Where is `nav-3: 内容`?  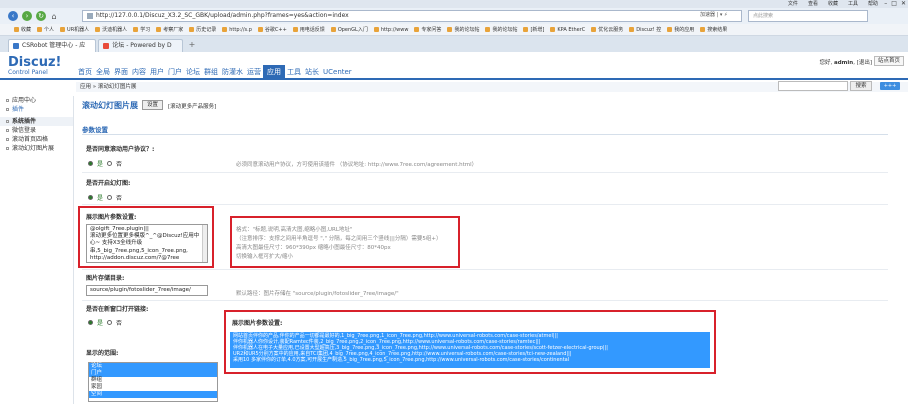 nav-3: 内容 is located at coordinates (139, 72).